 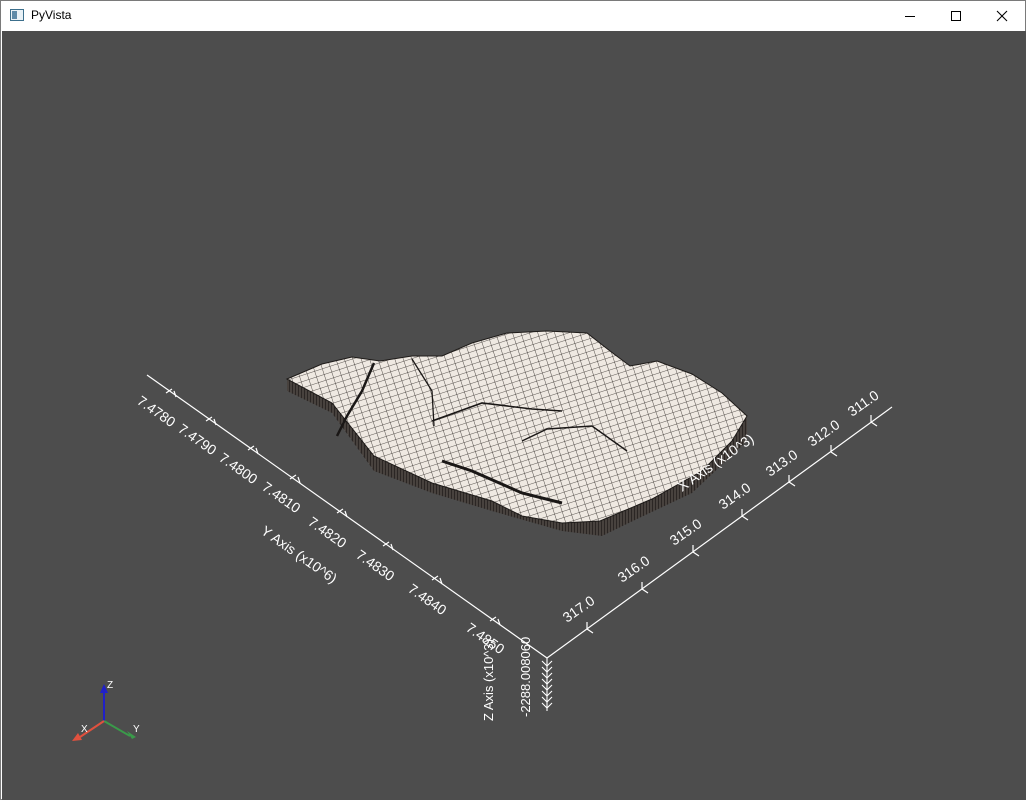 I want to click on minimize-button, so click(x=910, y=16).